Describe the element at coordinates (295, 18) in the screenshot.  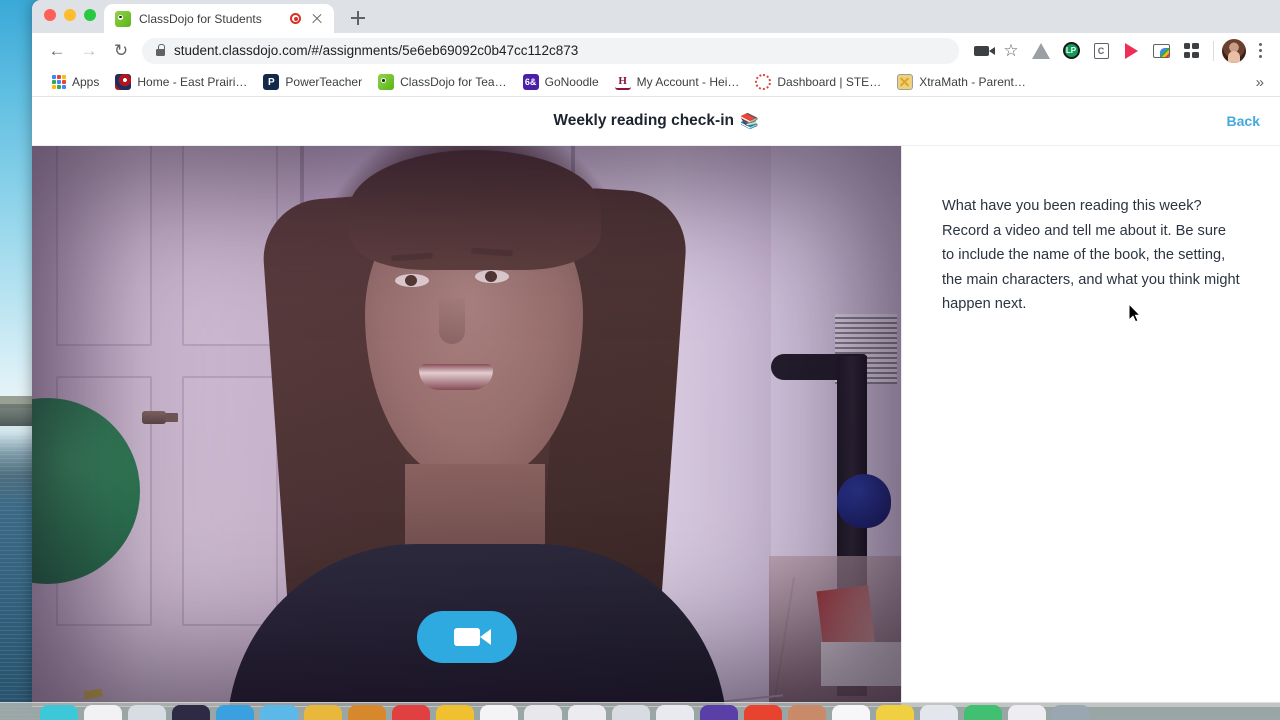
I see `recording-dot-icon` at that location.